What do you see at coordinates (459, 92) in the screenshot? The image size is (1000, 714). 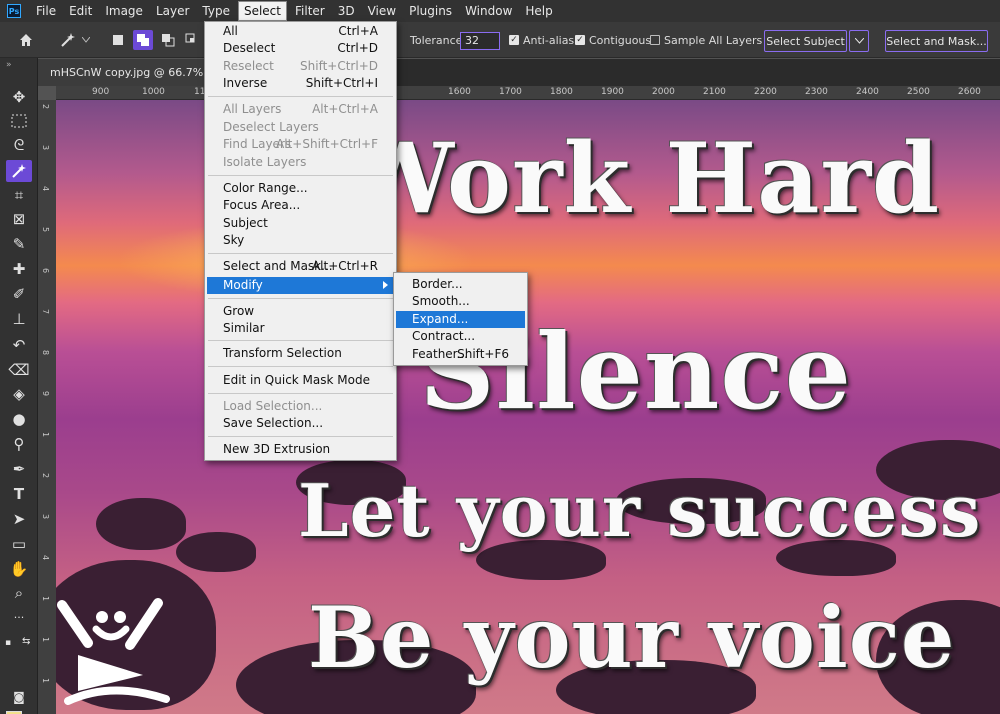 I see `ruler-tick: 1600` at bounding box center [459, 92].